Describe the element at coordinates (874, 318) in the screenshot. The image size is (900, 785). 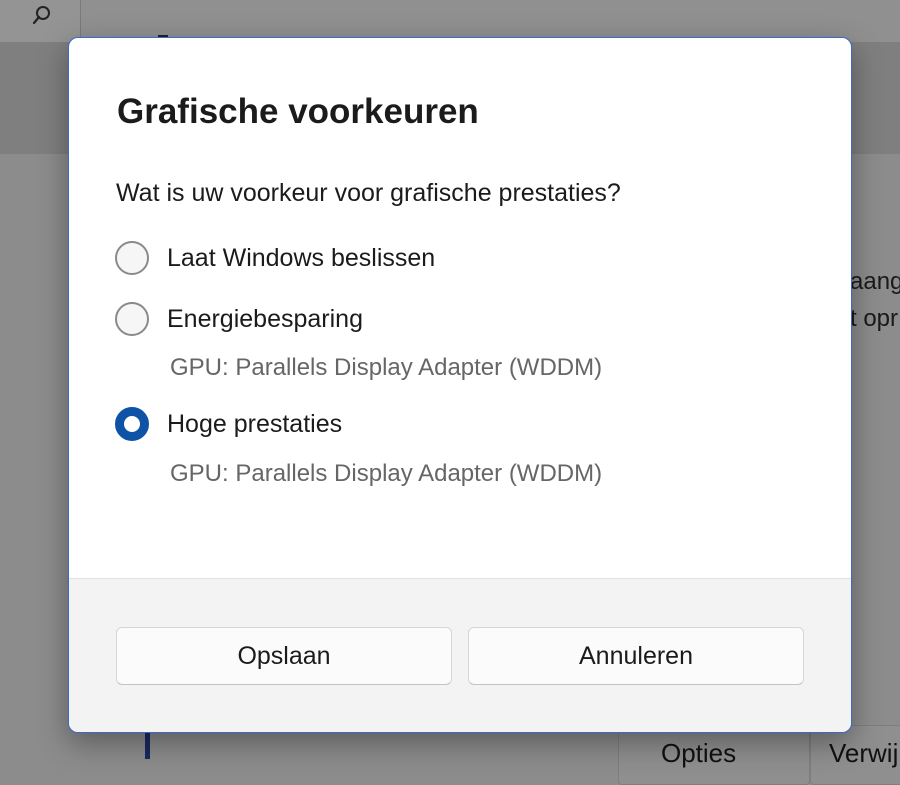
I see `background-text-line: t opr` at that location.